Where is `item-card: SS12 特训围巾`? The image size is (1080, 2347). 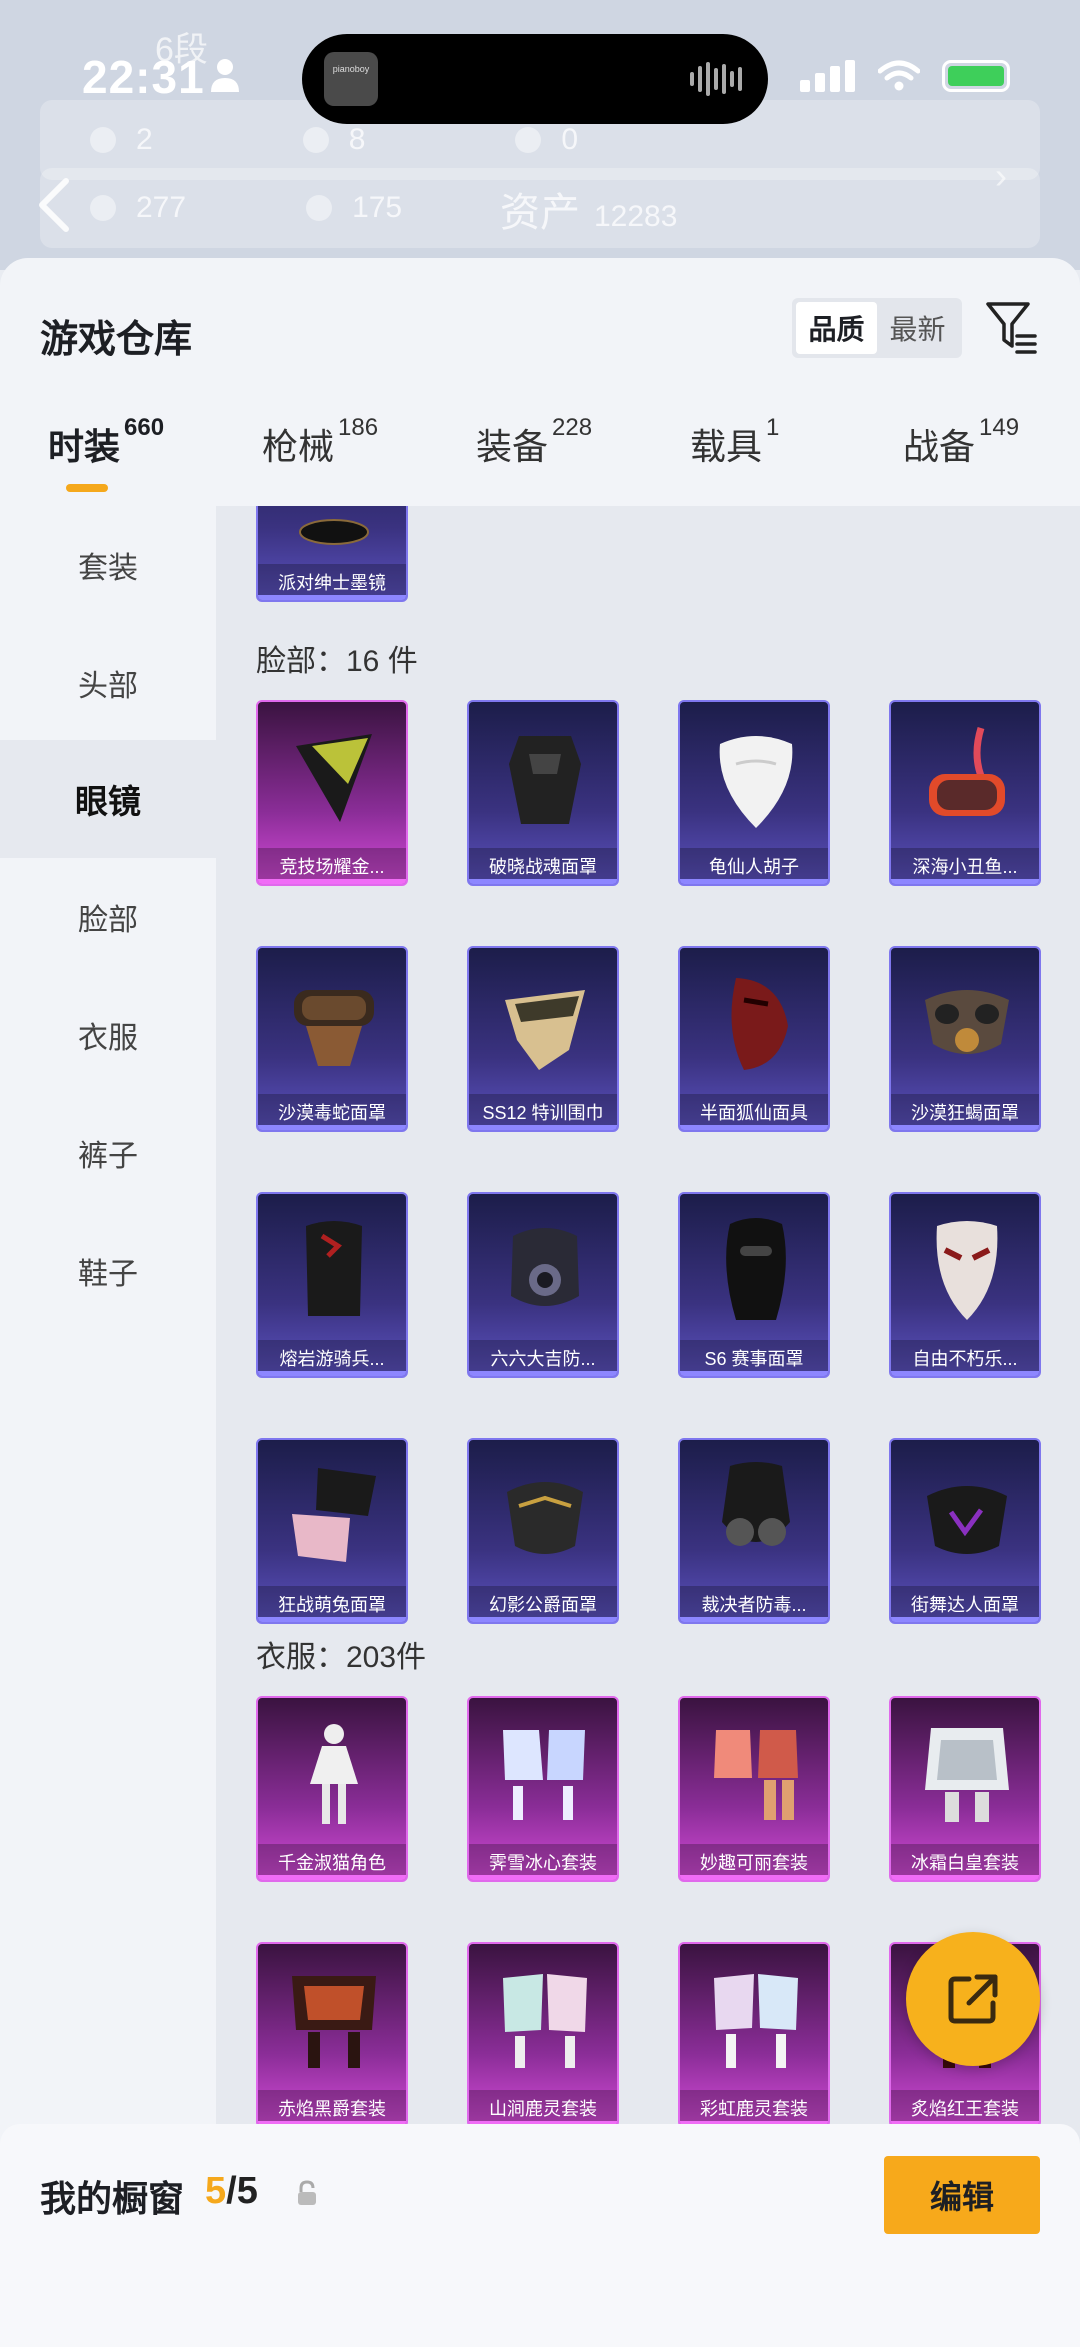 item-card: SS12 特训围巾 is located at coordinates (543, 1039).